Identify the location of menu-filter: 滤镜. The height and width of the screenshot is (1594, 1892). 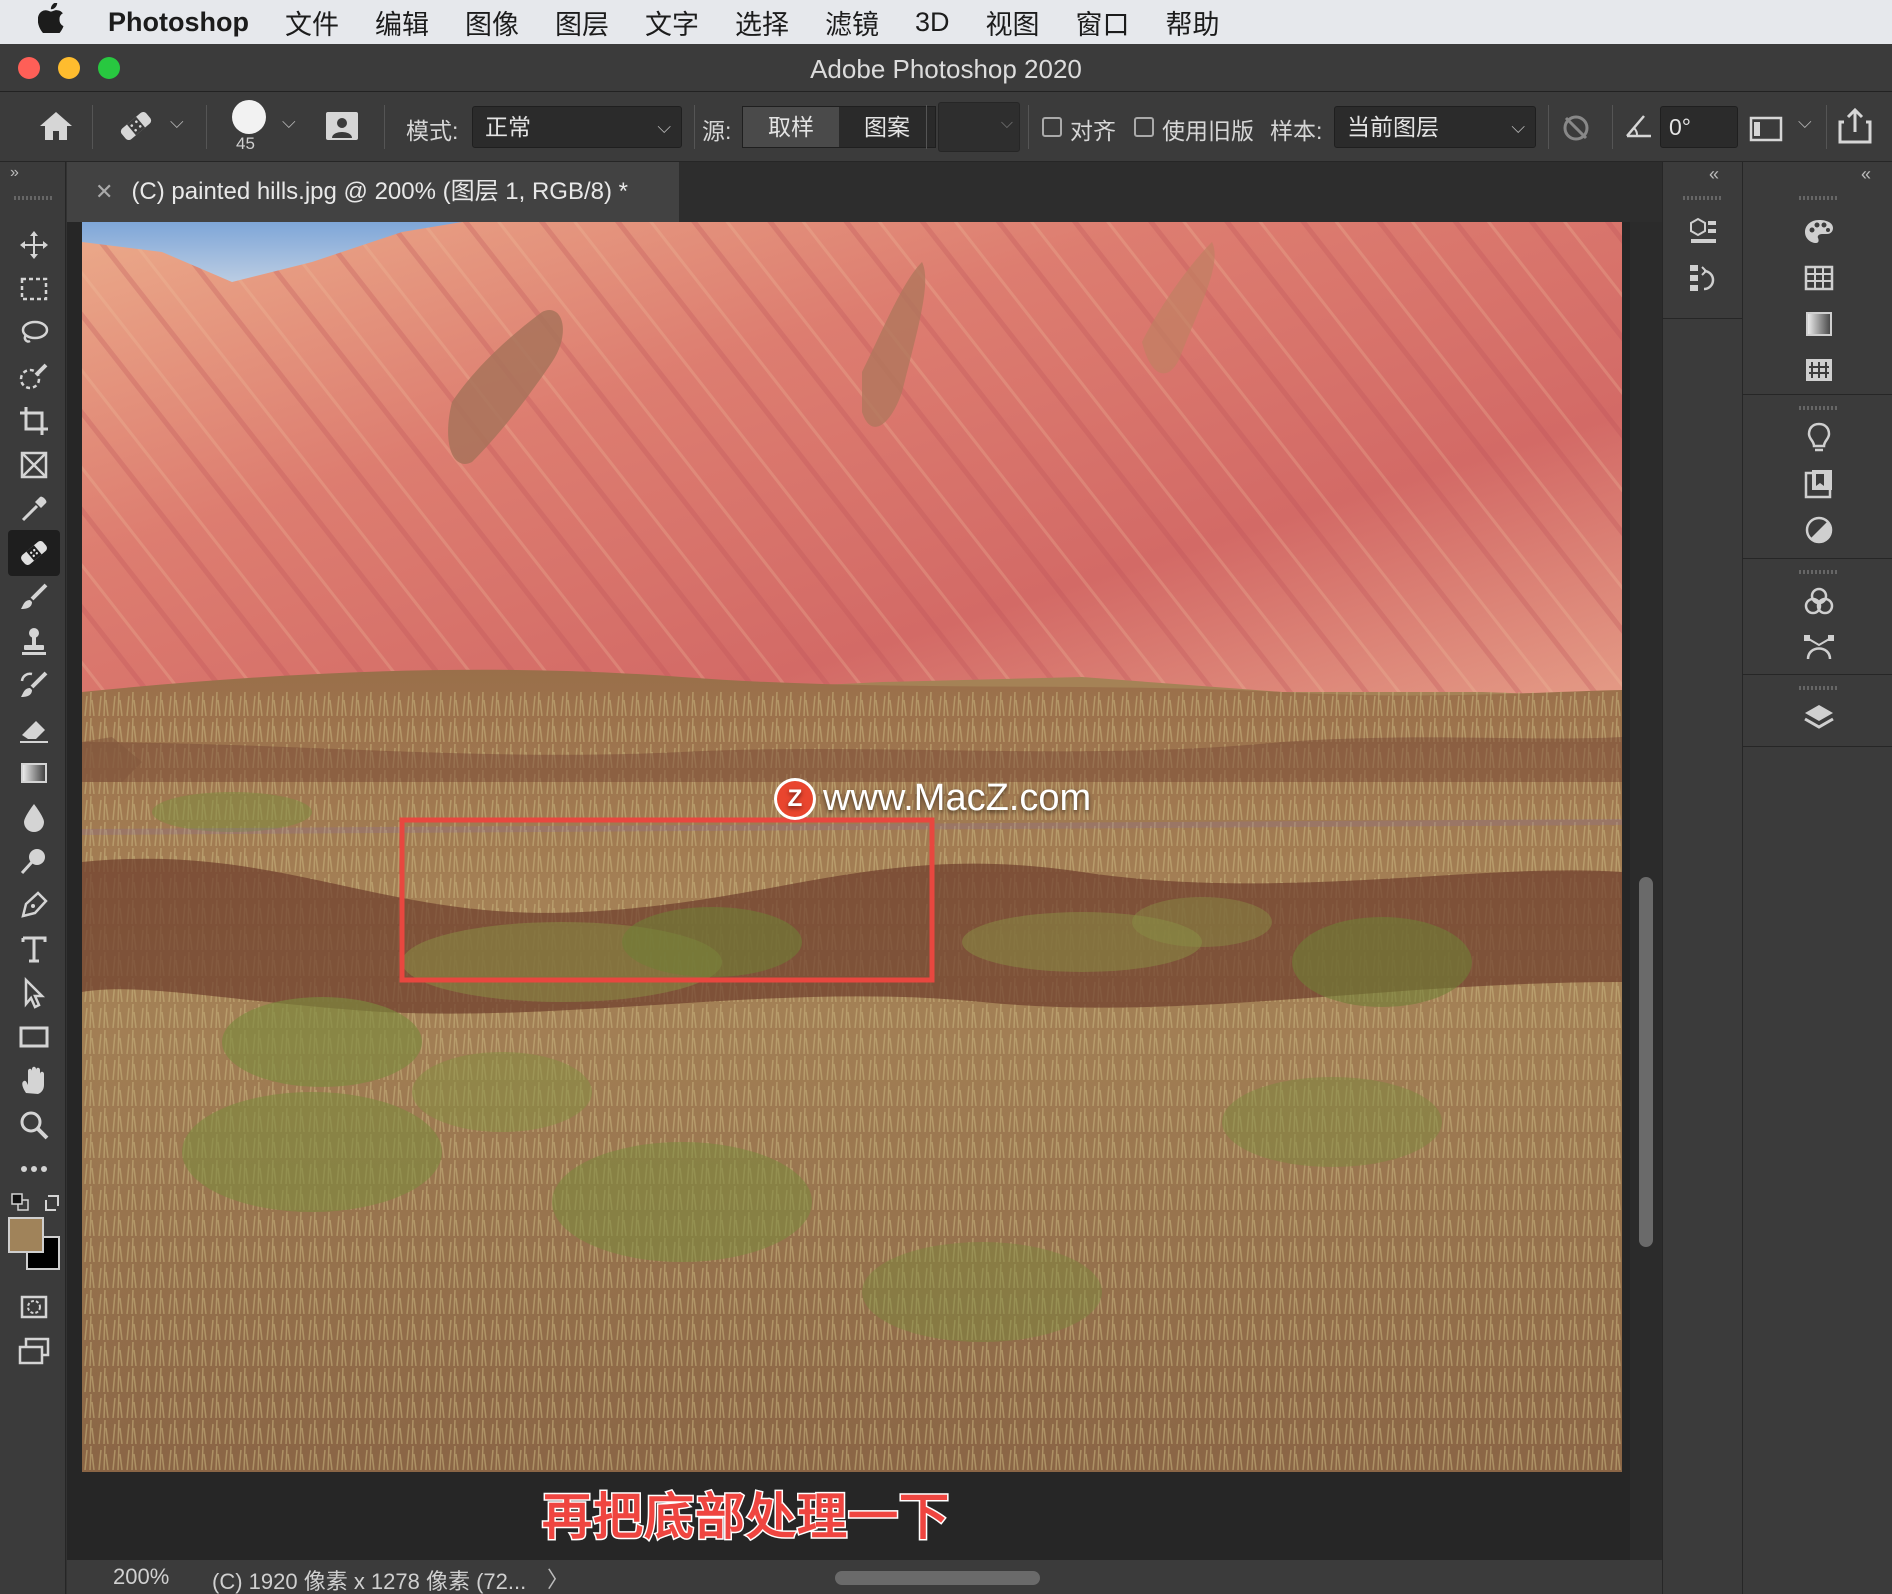
(852, 22).